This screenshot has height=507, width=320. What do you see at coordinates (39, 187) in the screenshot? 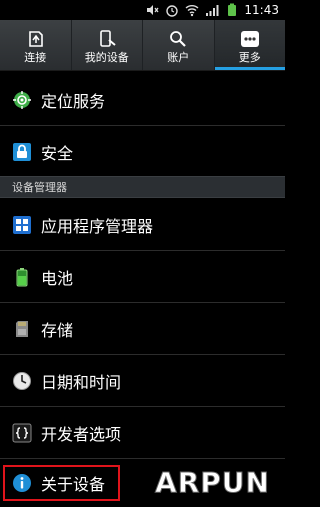
I see `section-header-label: 设备管理器` at bounding box center [39, 187].